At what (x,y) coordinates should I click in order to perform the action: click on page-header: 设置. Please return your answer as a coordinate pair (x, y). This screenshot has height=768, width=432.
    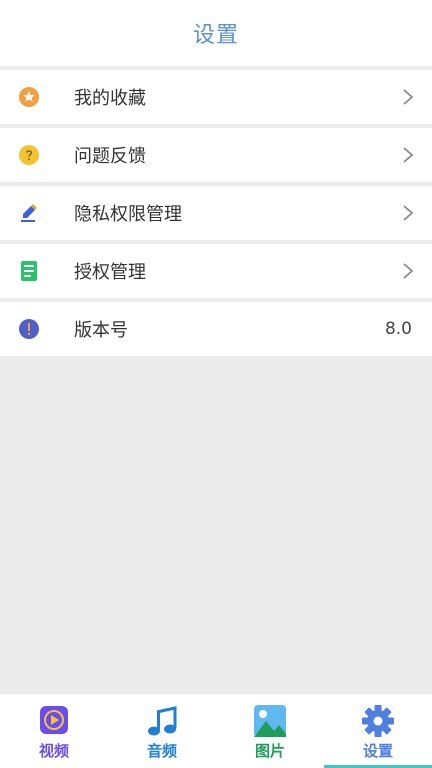
    Looking at the image, I should click on (216, 33).